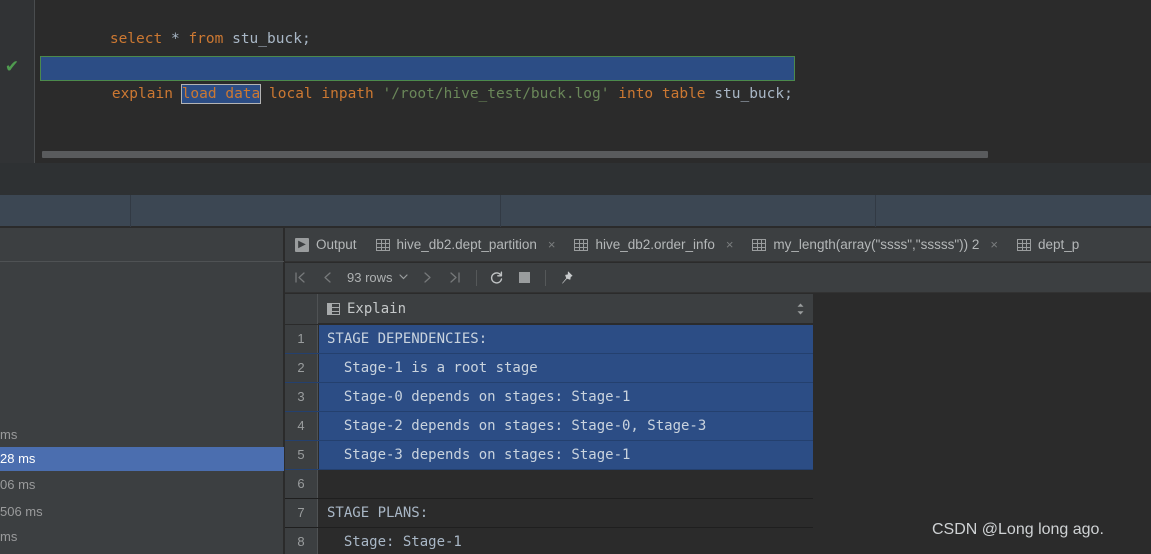 The height and width of the screenshot is (554, 1151). I want to click on row-number: 4, so click(301, 426).